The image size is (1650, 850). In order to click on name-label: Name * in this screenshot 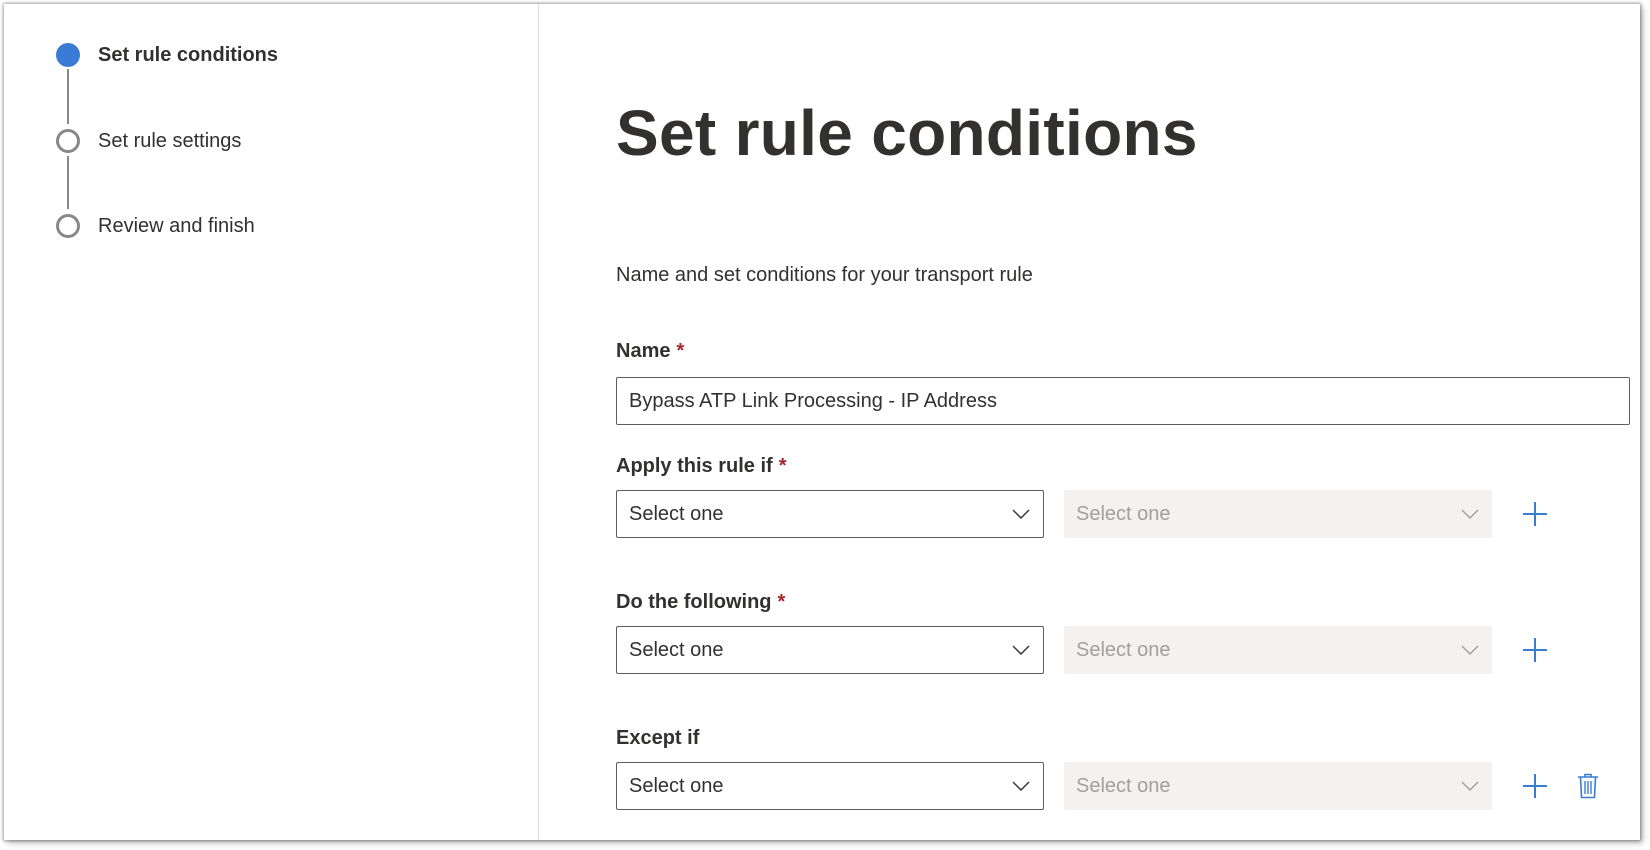, I will do `click(650, 351)`.